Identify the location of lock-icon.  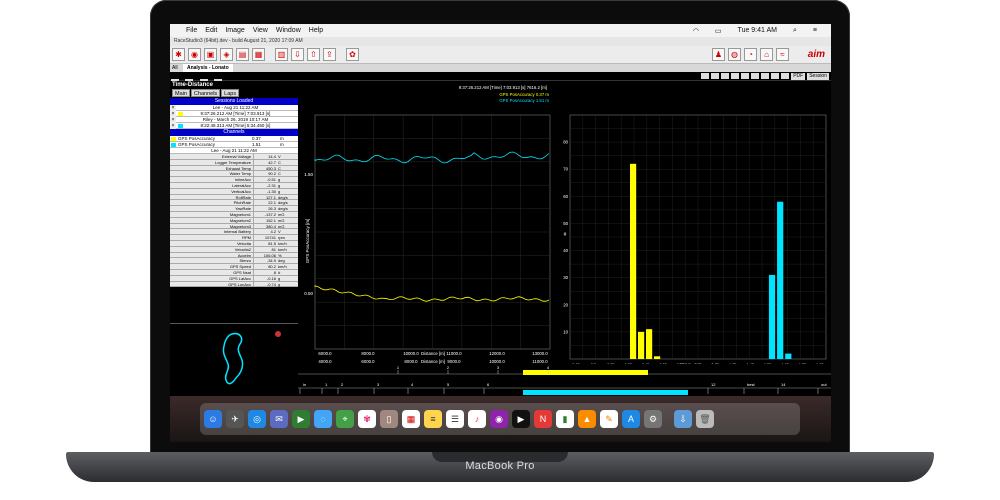
(745, 76).